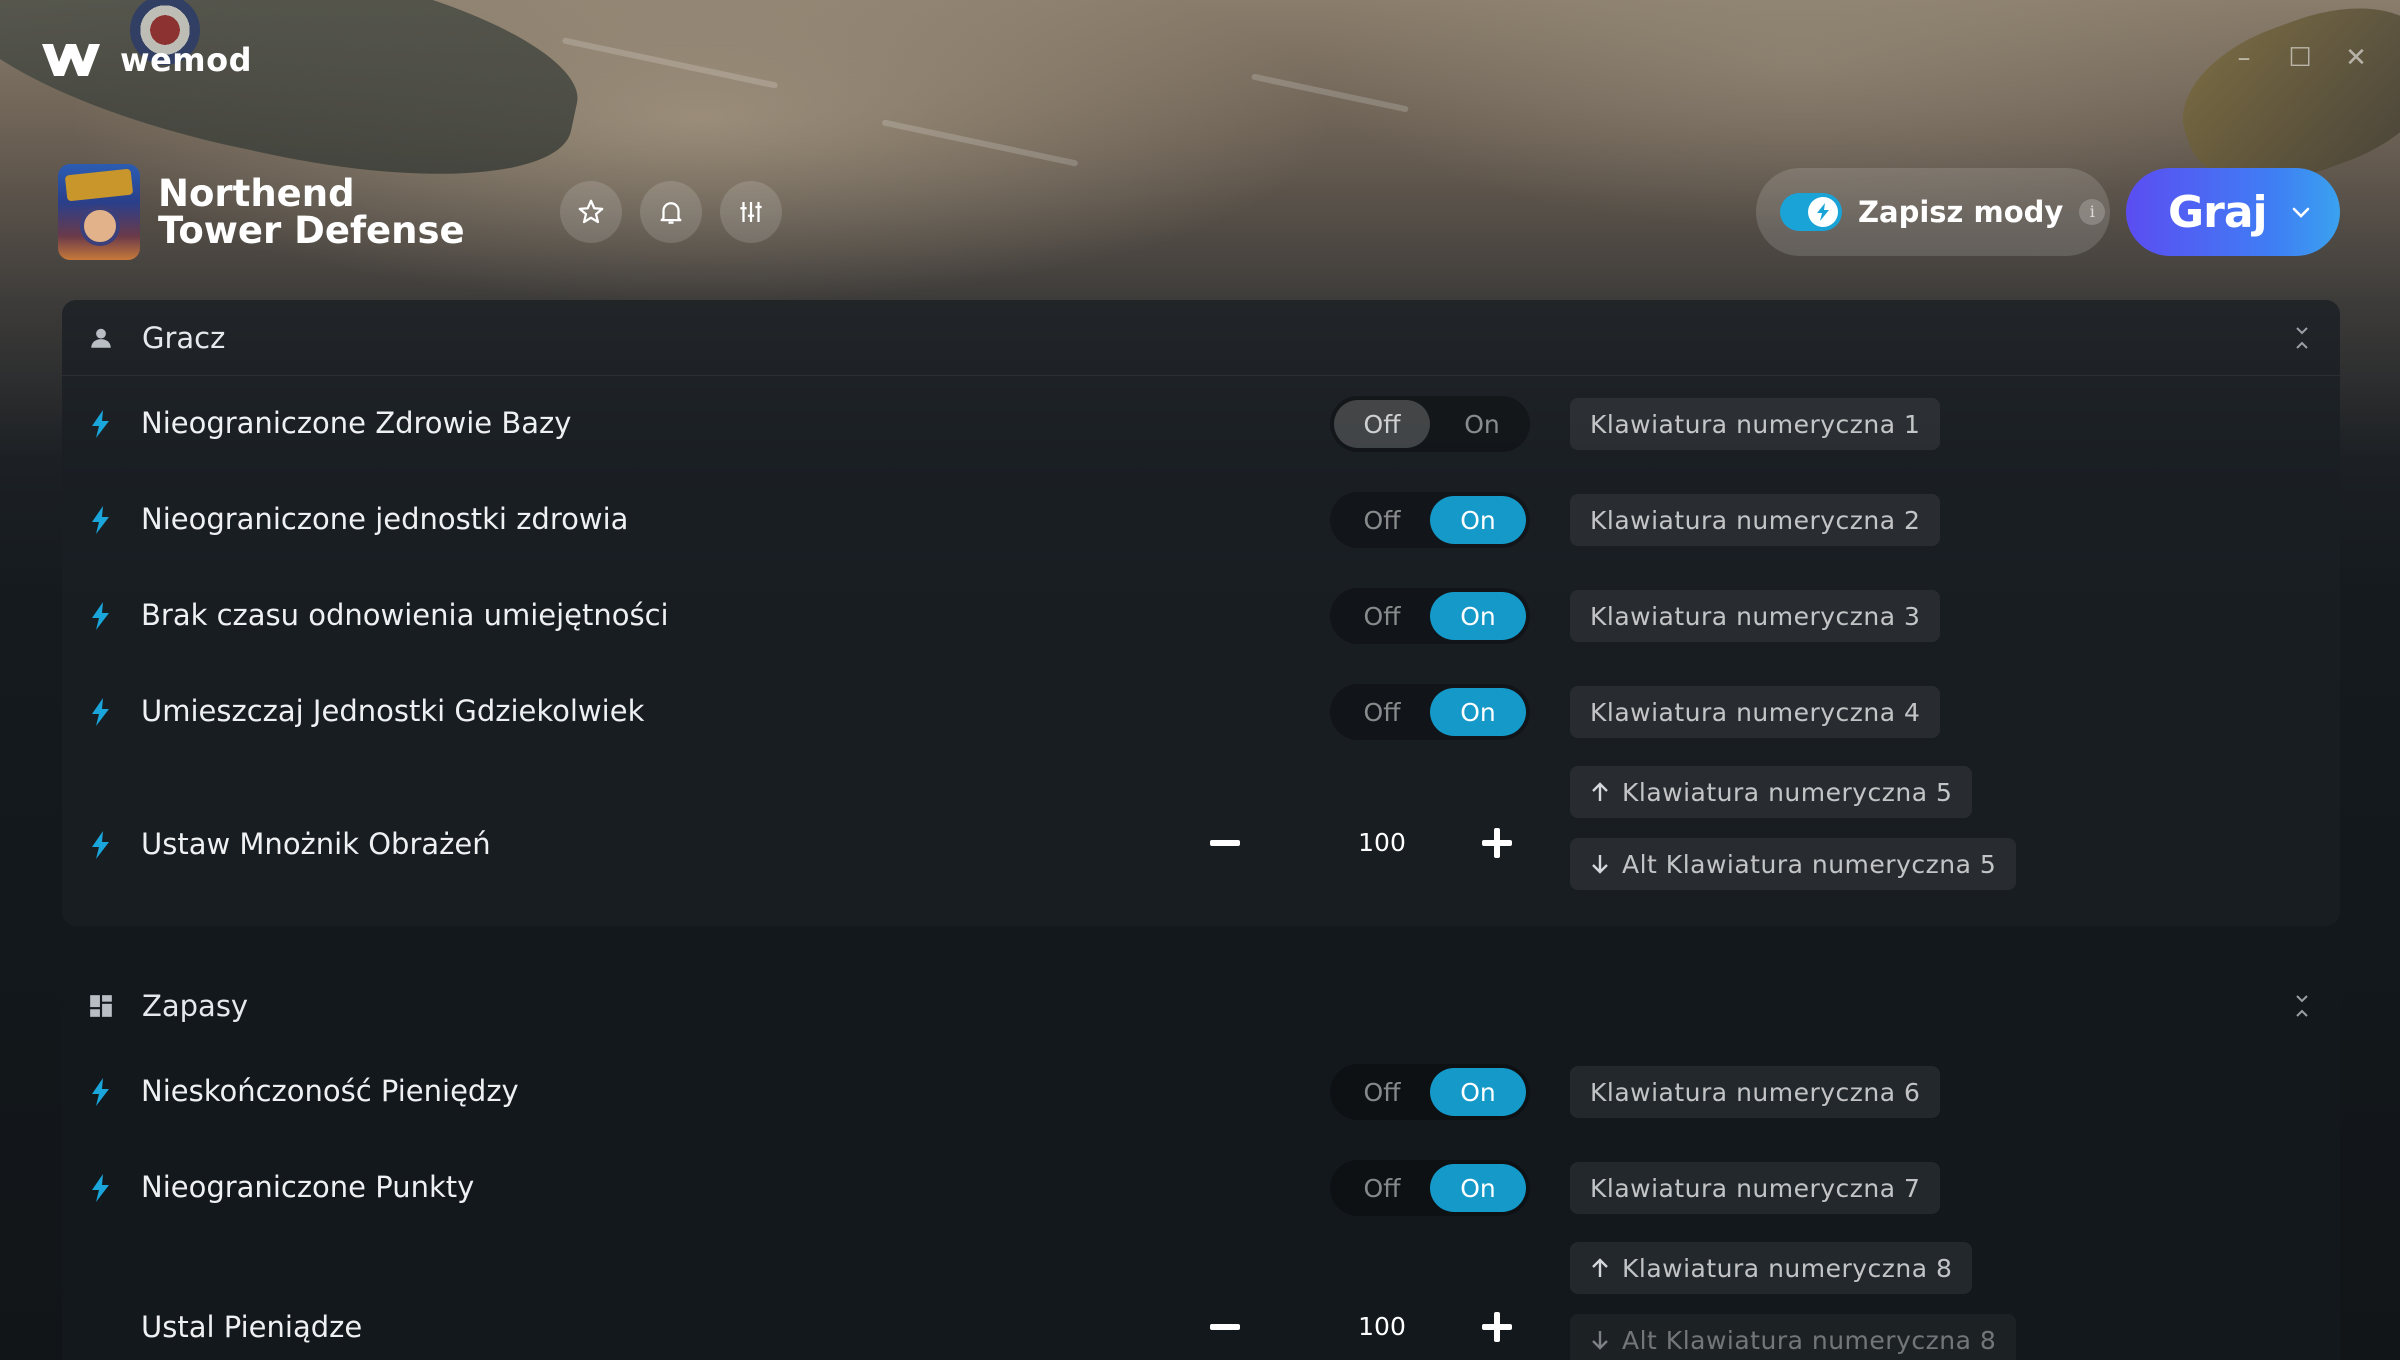 Image resolution: width=2400 pixels, height=1360 pixels. I want to click on notifications-button, so click(671, 212).